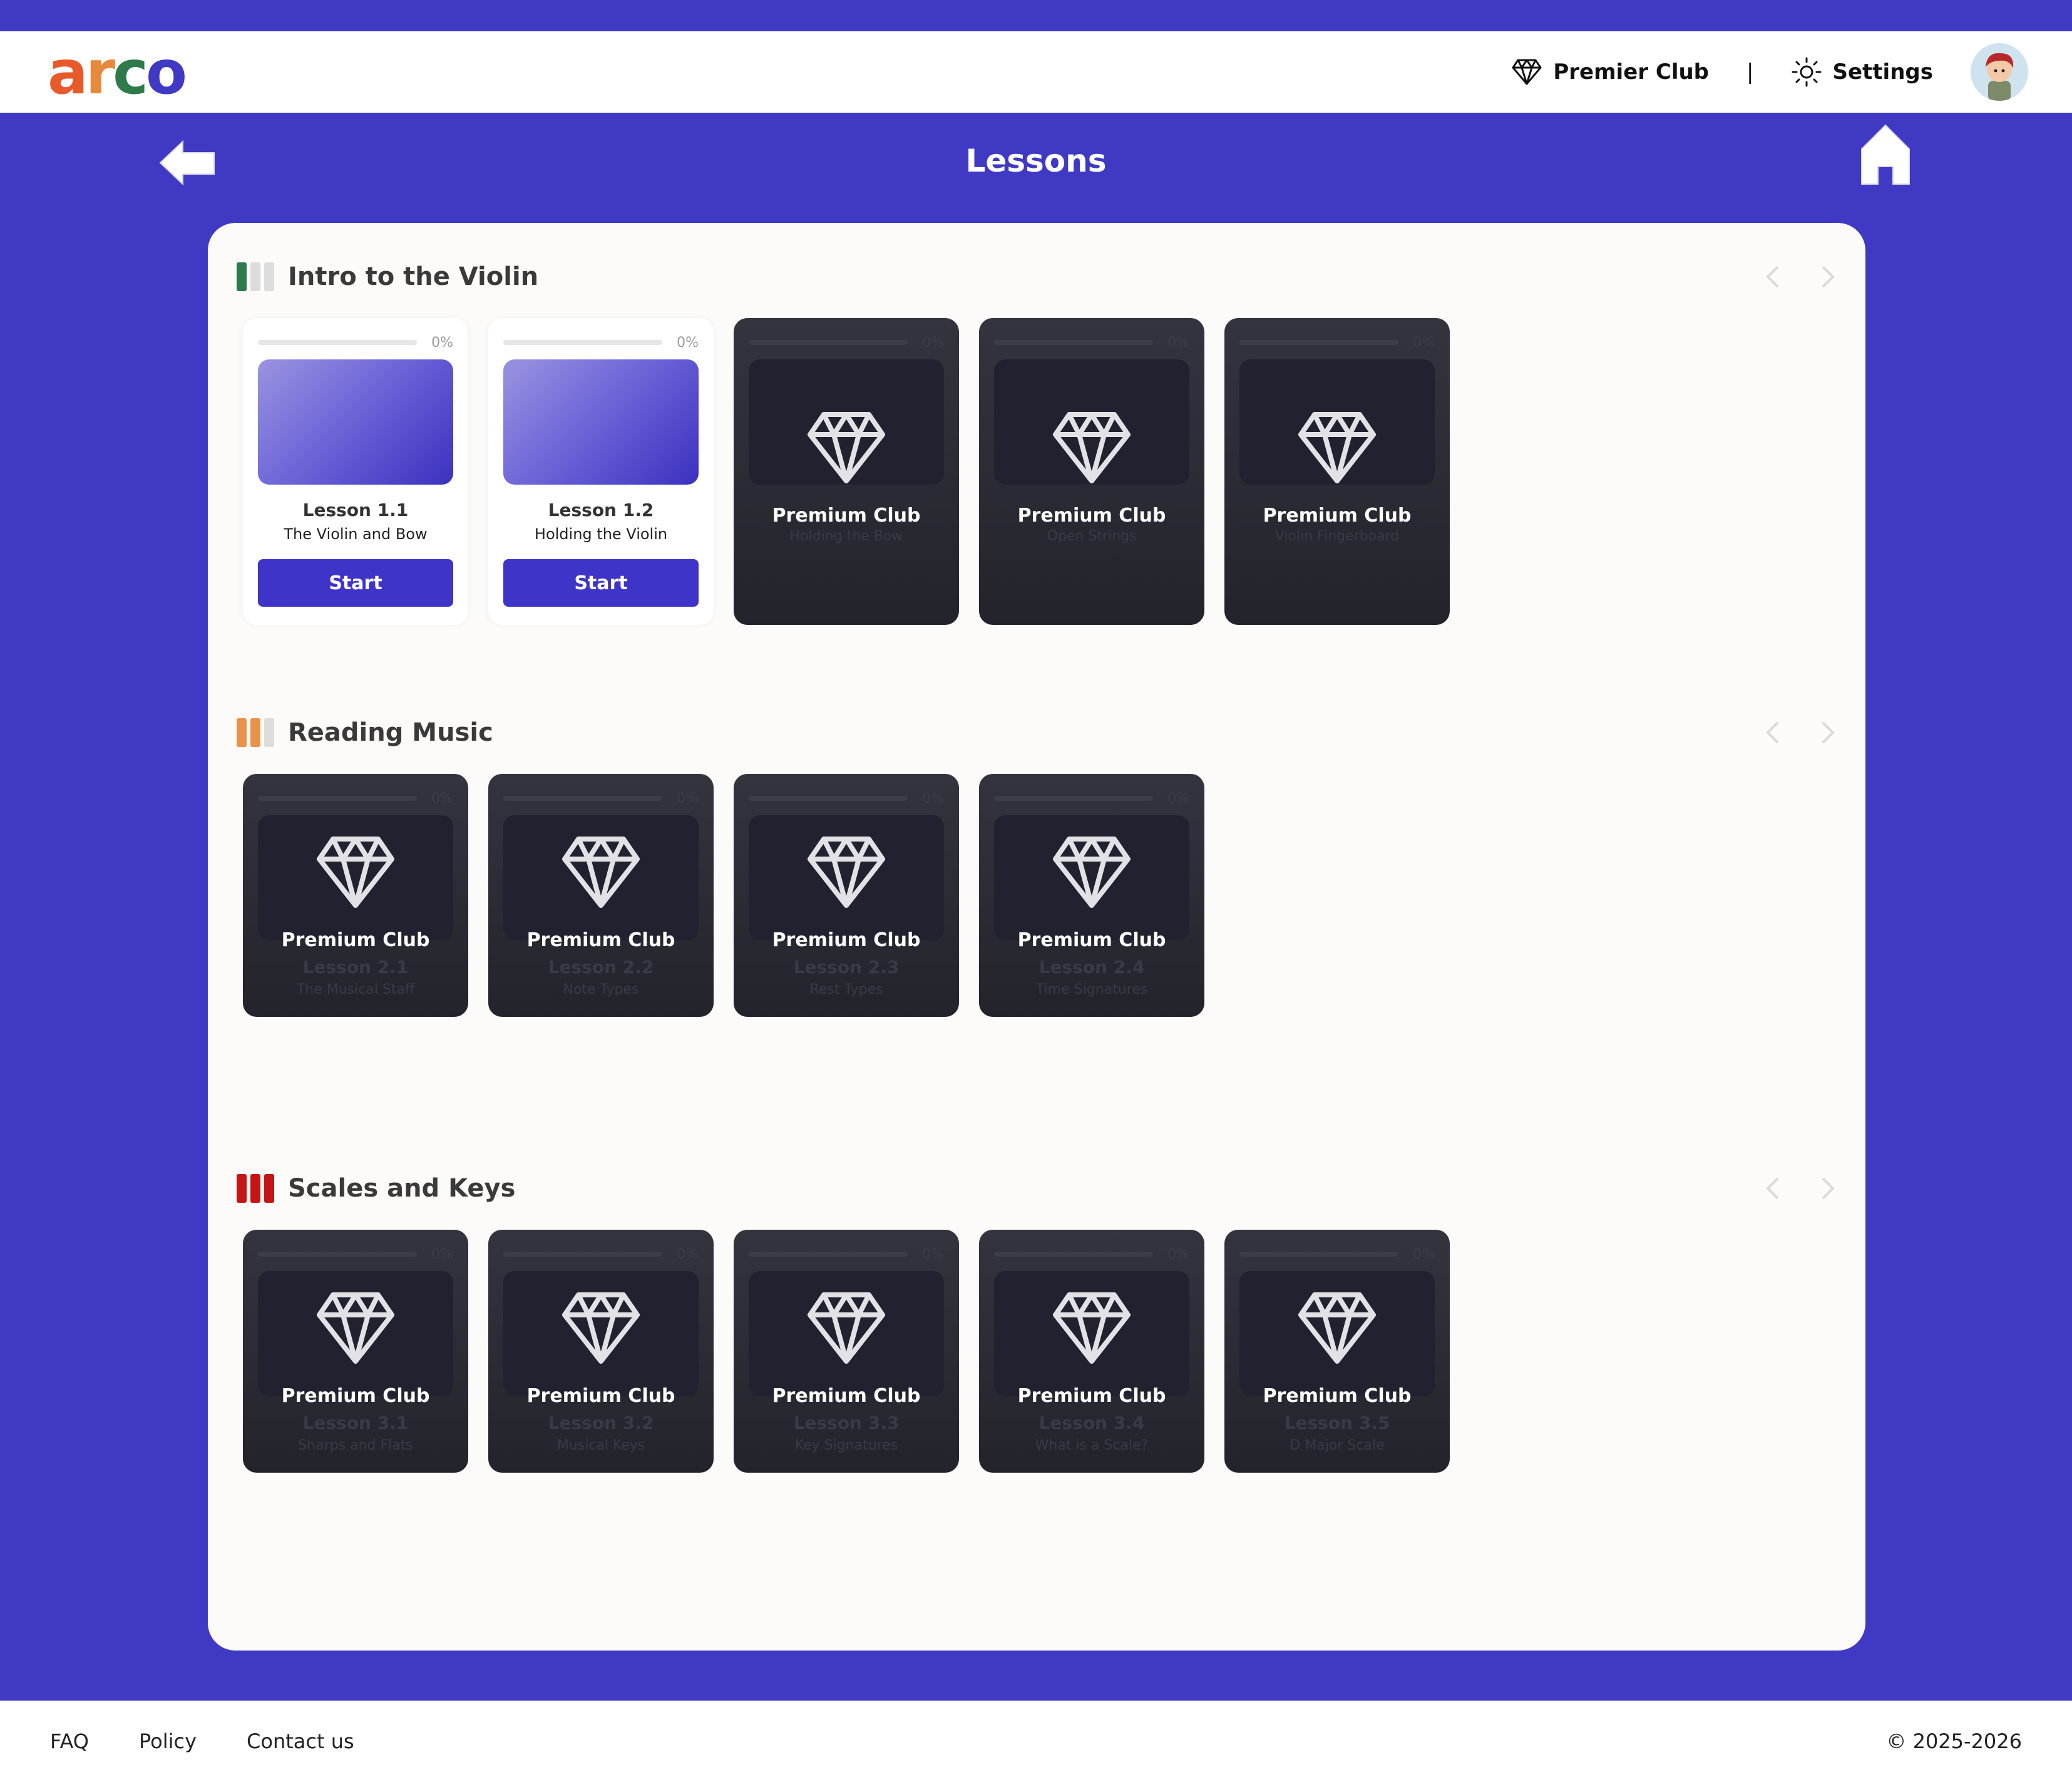 This screenshot has width=2072, height=1782. Describe the element at coordinates (68, 73) in the screenshot. I see `logo-letter-a: a` at that location.